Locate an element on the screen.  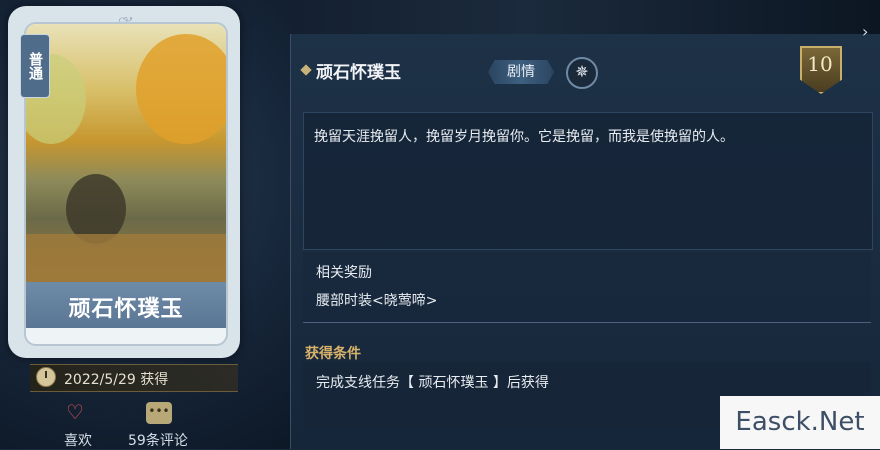
description-text: 挽留天涯挽留人，挽留岁月挽留你。它是挽留，而我是使挽留的人。 is located at coordinates (524, 137).